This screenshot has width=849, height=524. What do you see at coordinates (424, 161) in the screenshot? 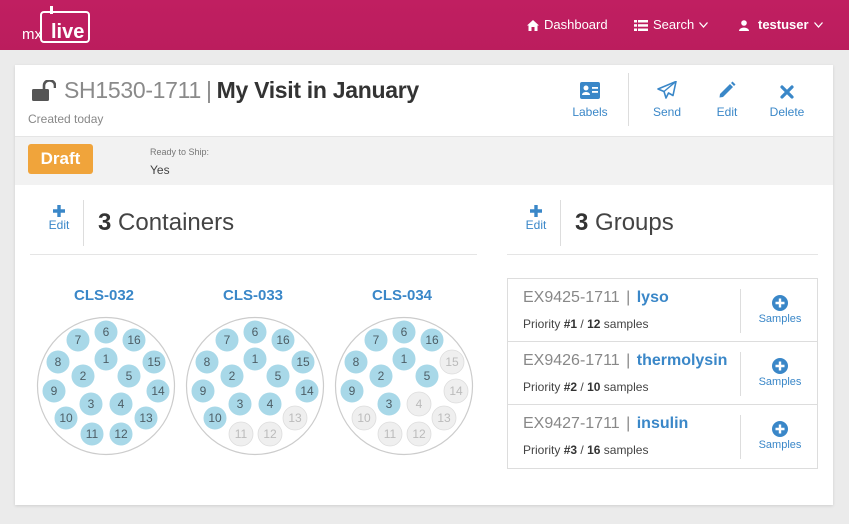
I see `status-bar: Draft Ready to Ship: Yes` at bounding box center [424, 161].